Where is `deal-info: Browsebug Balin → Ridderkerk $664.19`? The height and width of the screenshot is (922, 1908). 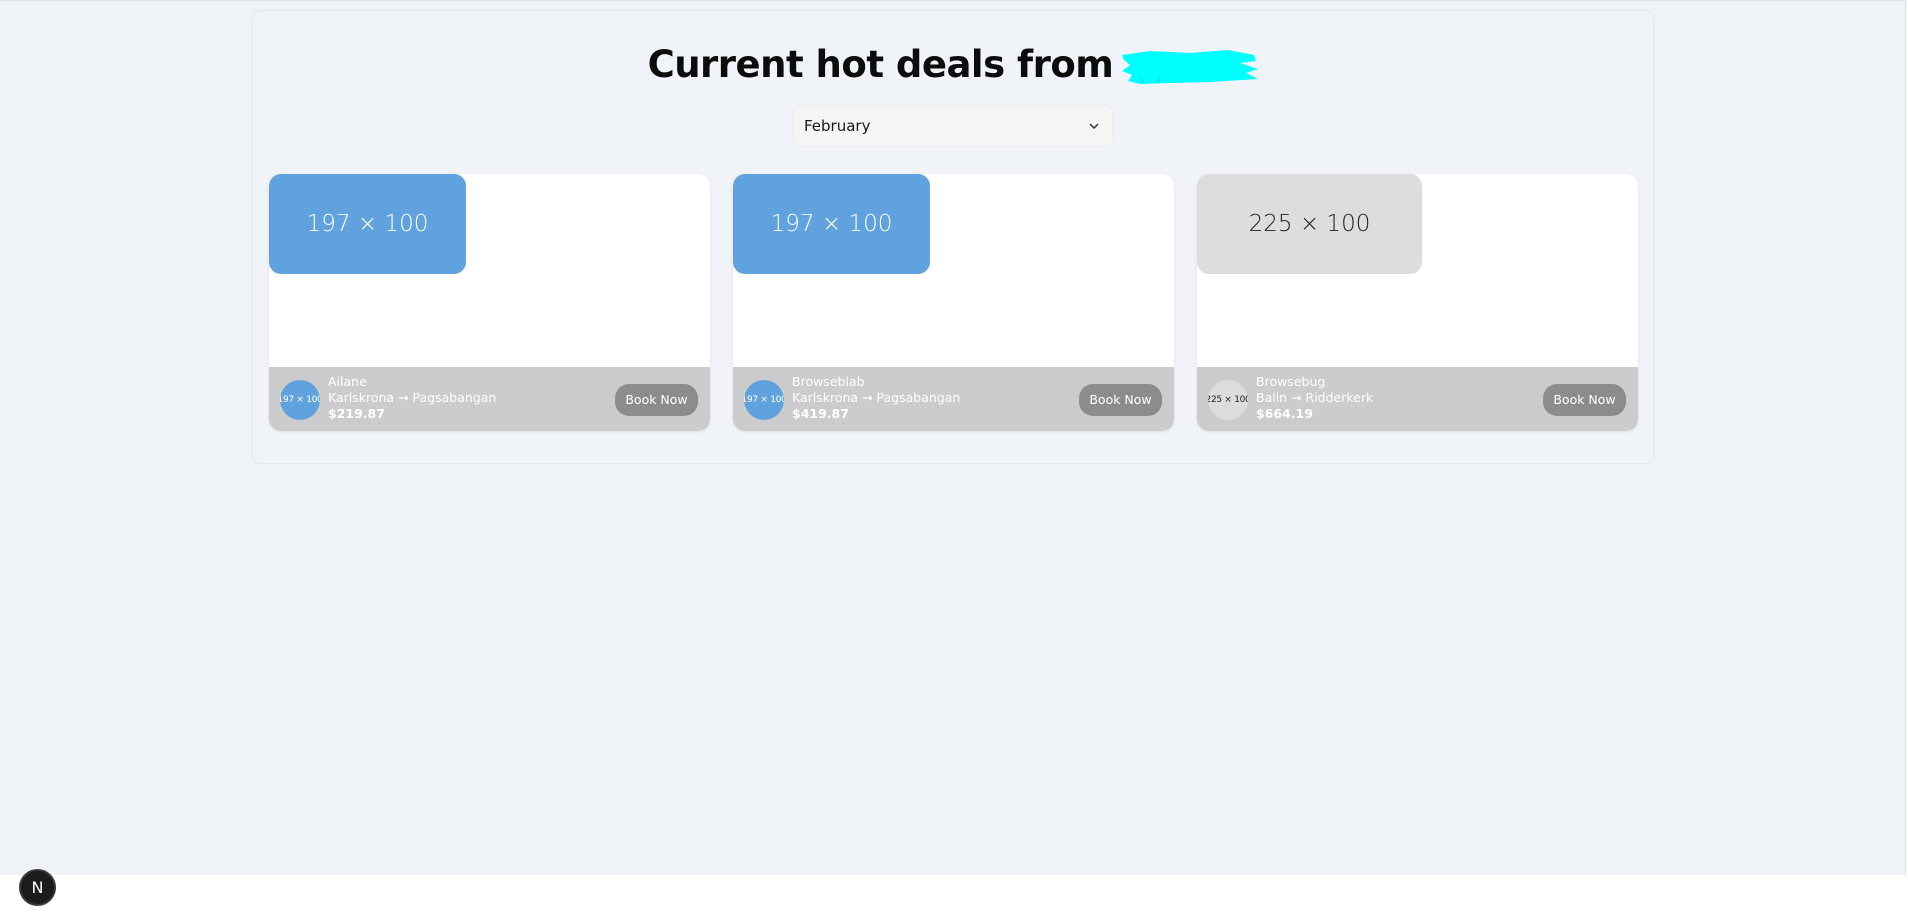 deal-info: Browsebug Balin → Ridderkerk $664.19 is located at coordinates (1314, 398).